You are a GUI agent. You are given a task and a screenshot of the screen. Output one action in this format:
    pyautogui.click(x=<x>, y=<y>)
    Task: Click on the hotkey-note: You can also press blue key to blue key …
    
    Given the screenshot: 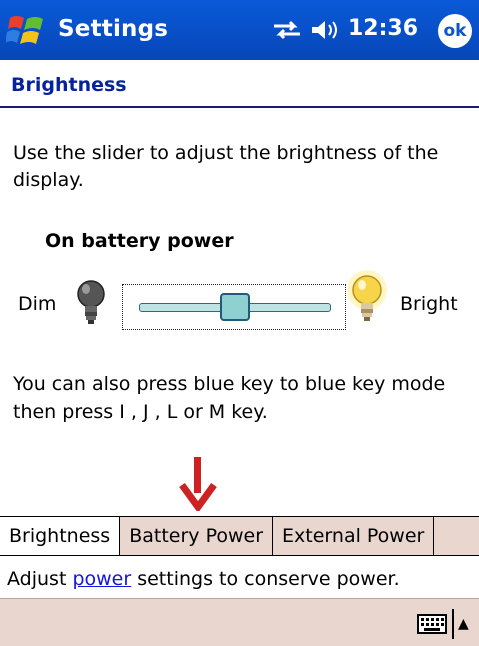 What is the action you would take?
    pyautogui.click(x=229, y=398)
    